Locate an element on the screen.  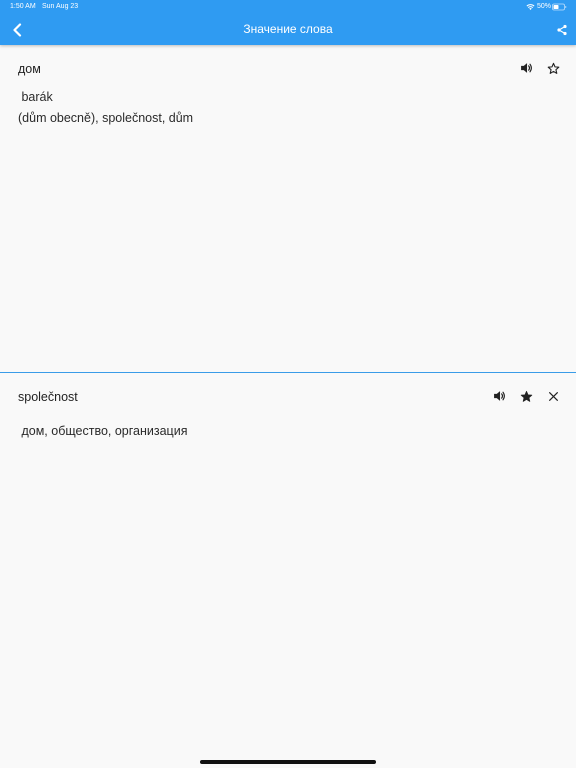
close-icon is located at coordinates (553, 396).